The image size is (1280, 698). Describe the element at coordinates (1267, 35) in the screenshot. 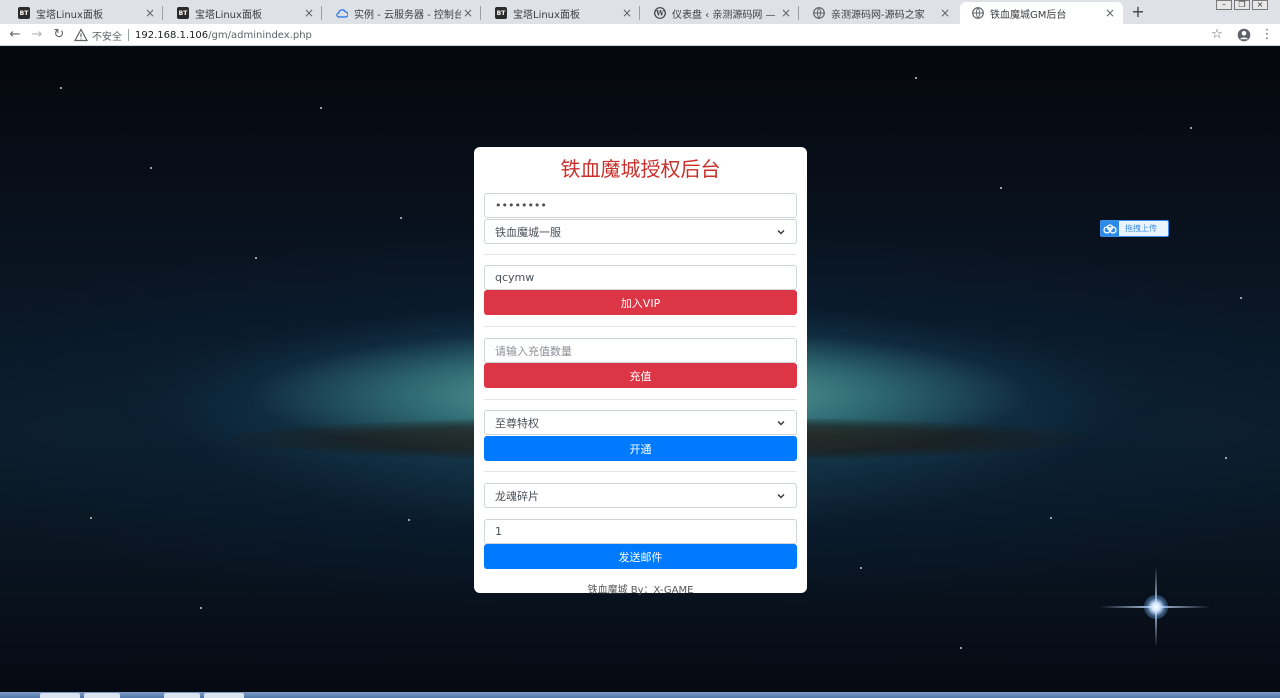

I see `menu-icon: ⋮` at that location.